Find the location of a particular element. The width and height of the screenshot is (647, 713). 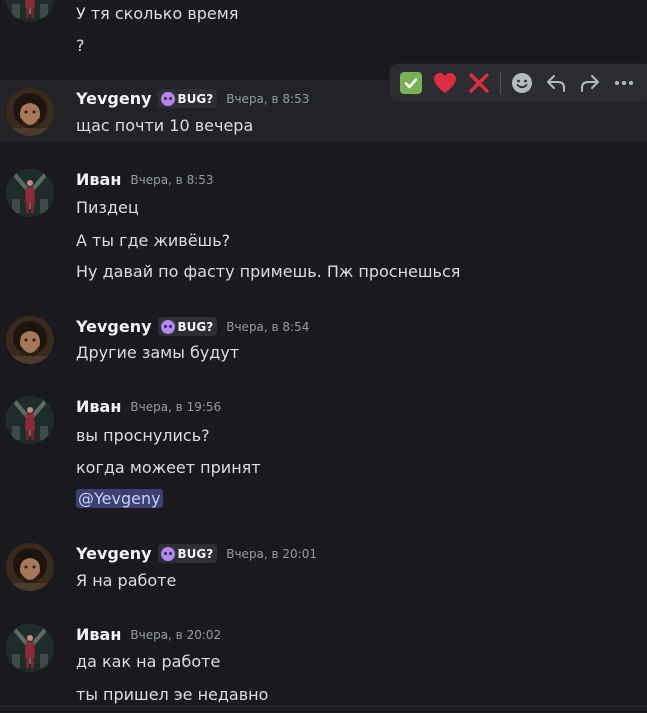

message-header: Иван Вчера, в 8:53 is located at coordinates (145, 179).